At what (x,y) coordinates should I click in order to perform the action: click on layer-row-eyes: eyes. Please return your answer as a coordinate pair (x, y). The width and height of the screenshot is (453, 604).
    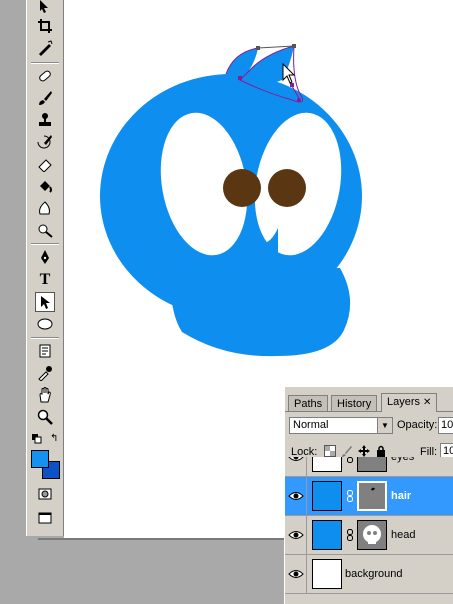
    Looking at the image, I should click on (369, 467).